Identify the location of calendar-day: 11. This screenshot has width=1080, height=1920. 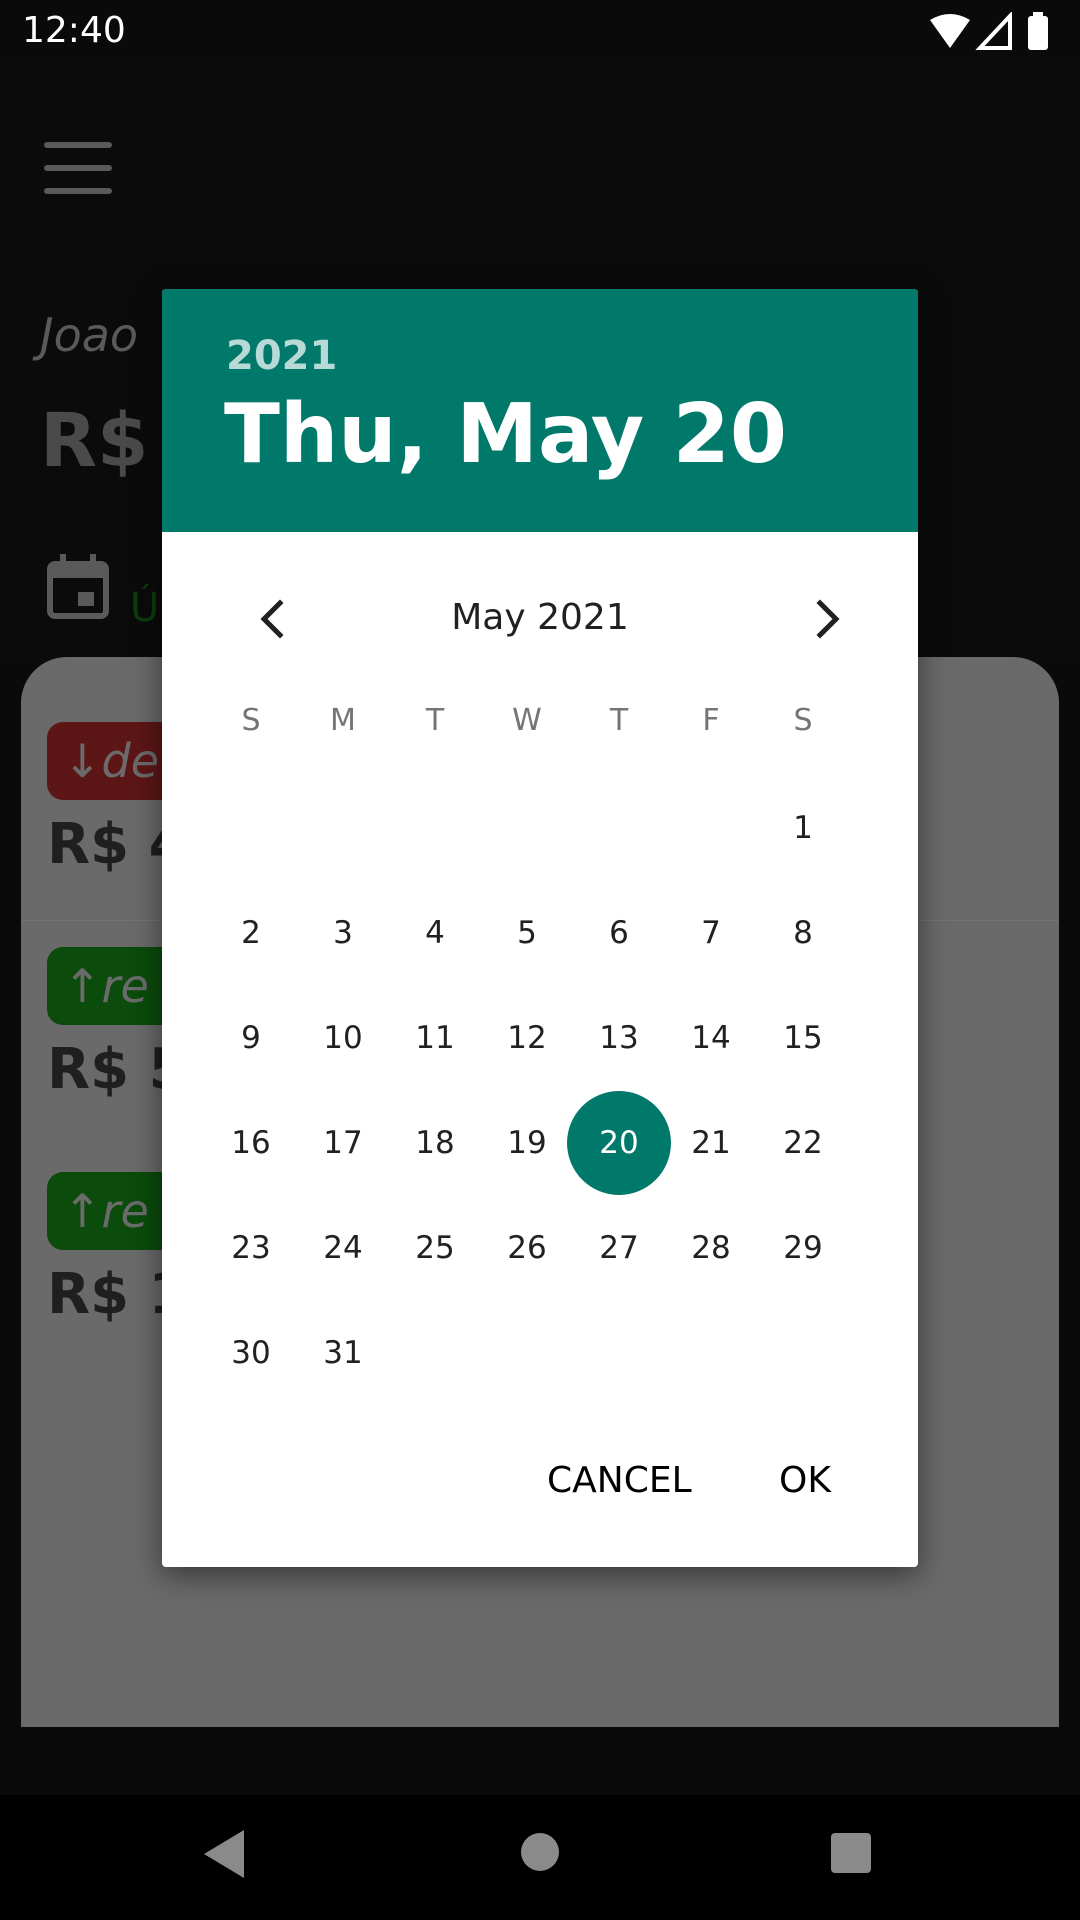
(435, 1038).